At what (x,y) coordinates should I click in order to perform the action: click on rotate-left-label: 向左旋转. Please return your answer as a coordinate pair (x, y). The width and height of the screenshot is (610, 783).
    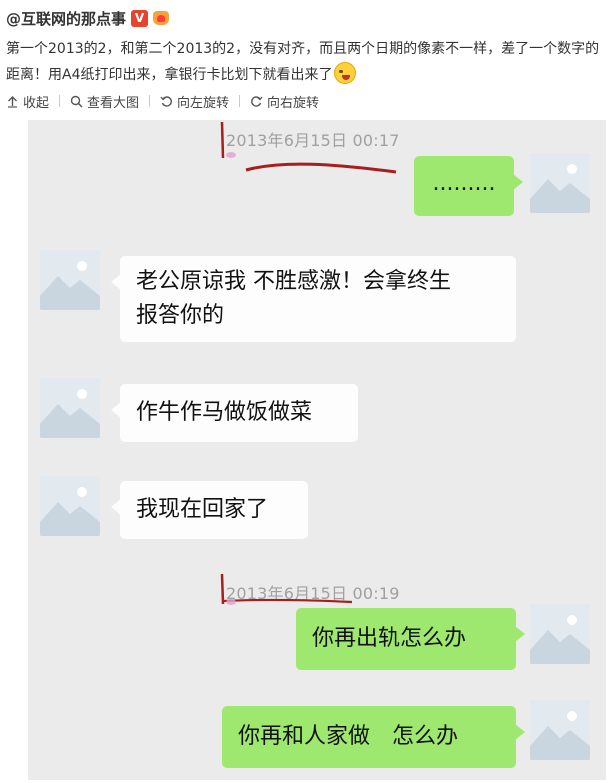
    Looking at the image, I should click on (203, 103).